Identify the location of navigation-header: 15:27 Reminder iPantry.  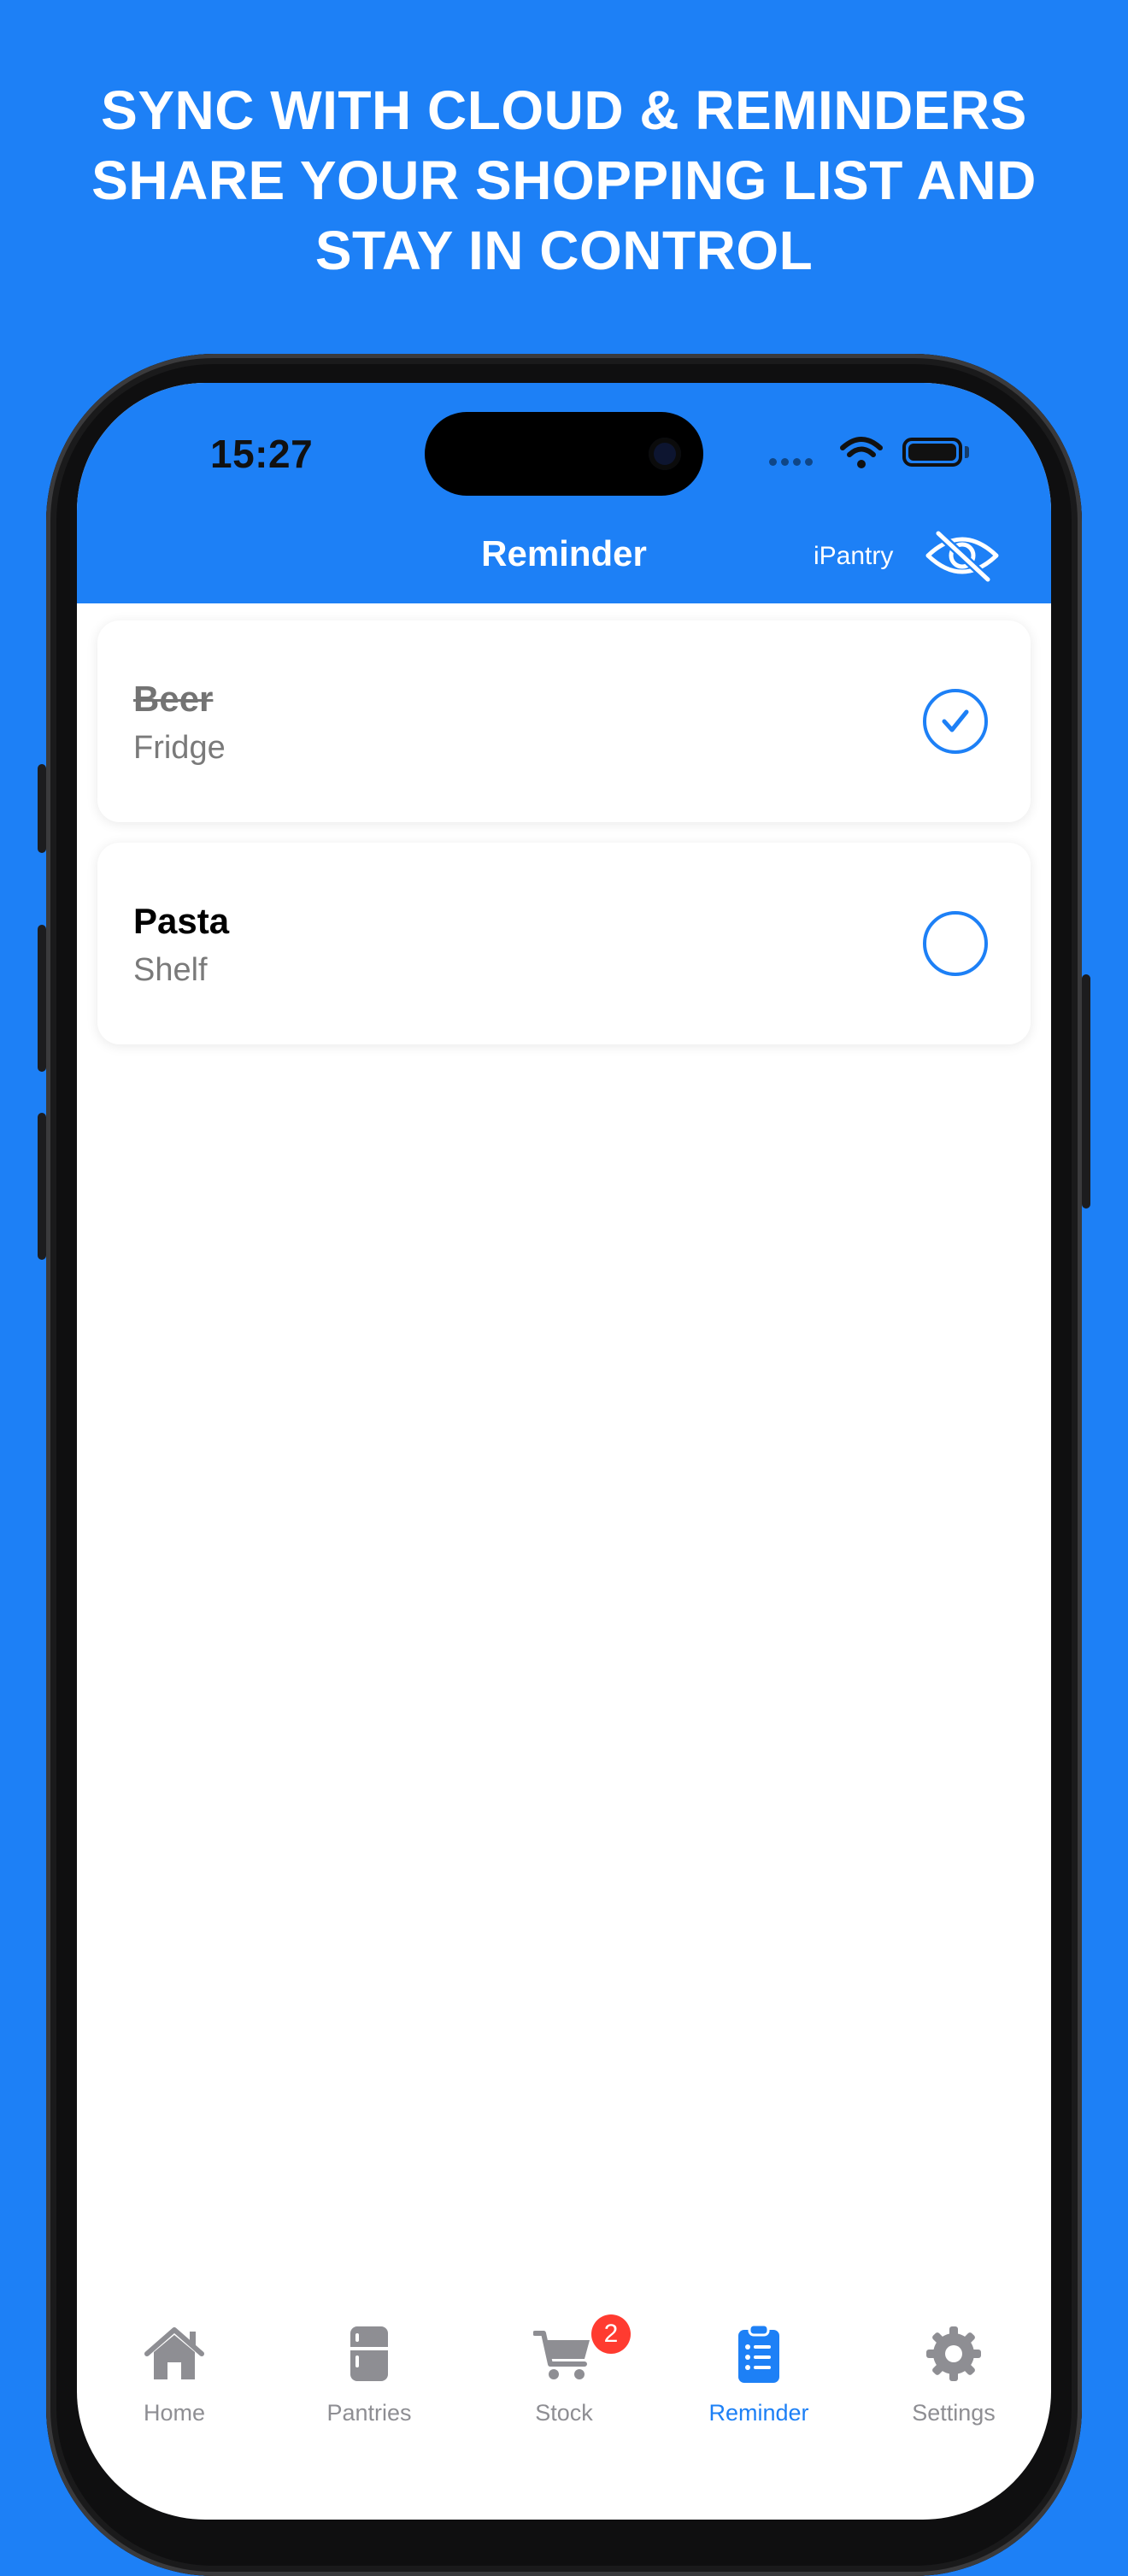
(564, 493).